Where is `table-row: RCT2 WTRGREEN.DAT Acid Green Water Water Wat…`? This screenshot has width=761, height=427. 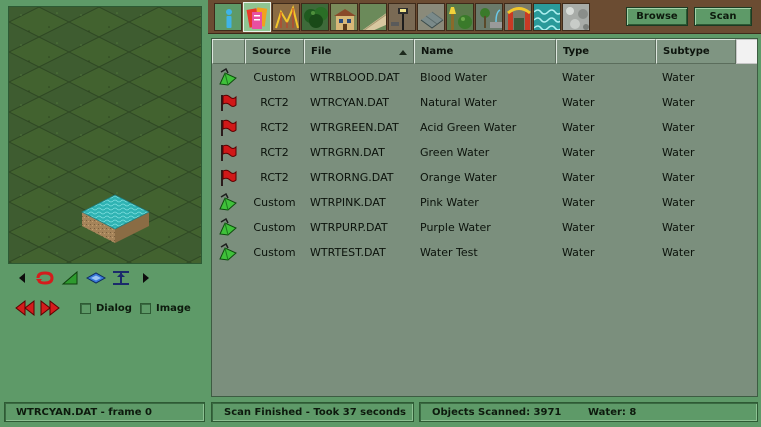
table-row: RCT2 WTRGREEN.DAT Acid Green Water Water Wat… is located at coordinates (484, 127).